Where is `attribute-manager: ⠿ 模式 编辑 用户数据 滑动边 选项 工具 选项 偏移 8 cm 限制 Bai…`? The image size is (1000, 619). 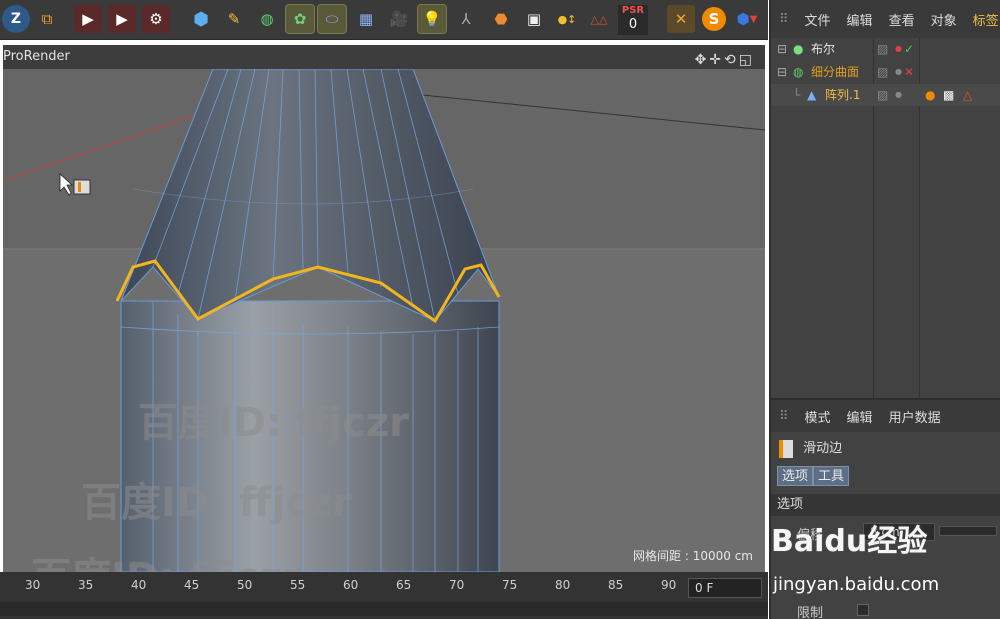
attribute-manager: ⠿ 模式 编辑 用户数据 滑动边 选项 工具 选项 偏移 8 cm 限制 Bai… is located at coordinates (884, 508).